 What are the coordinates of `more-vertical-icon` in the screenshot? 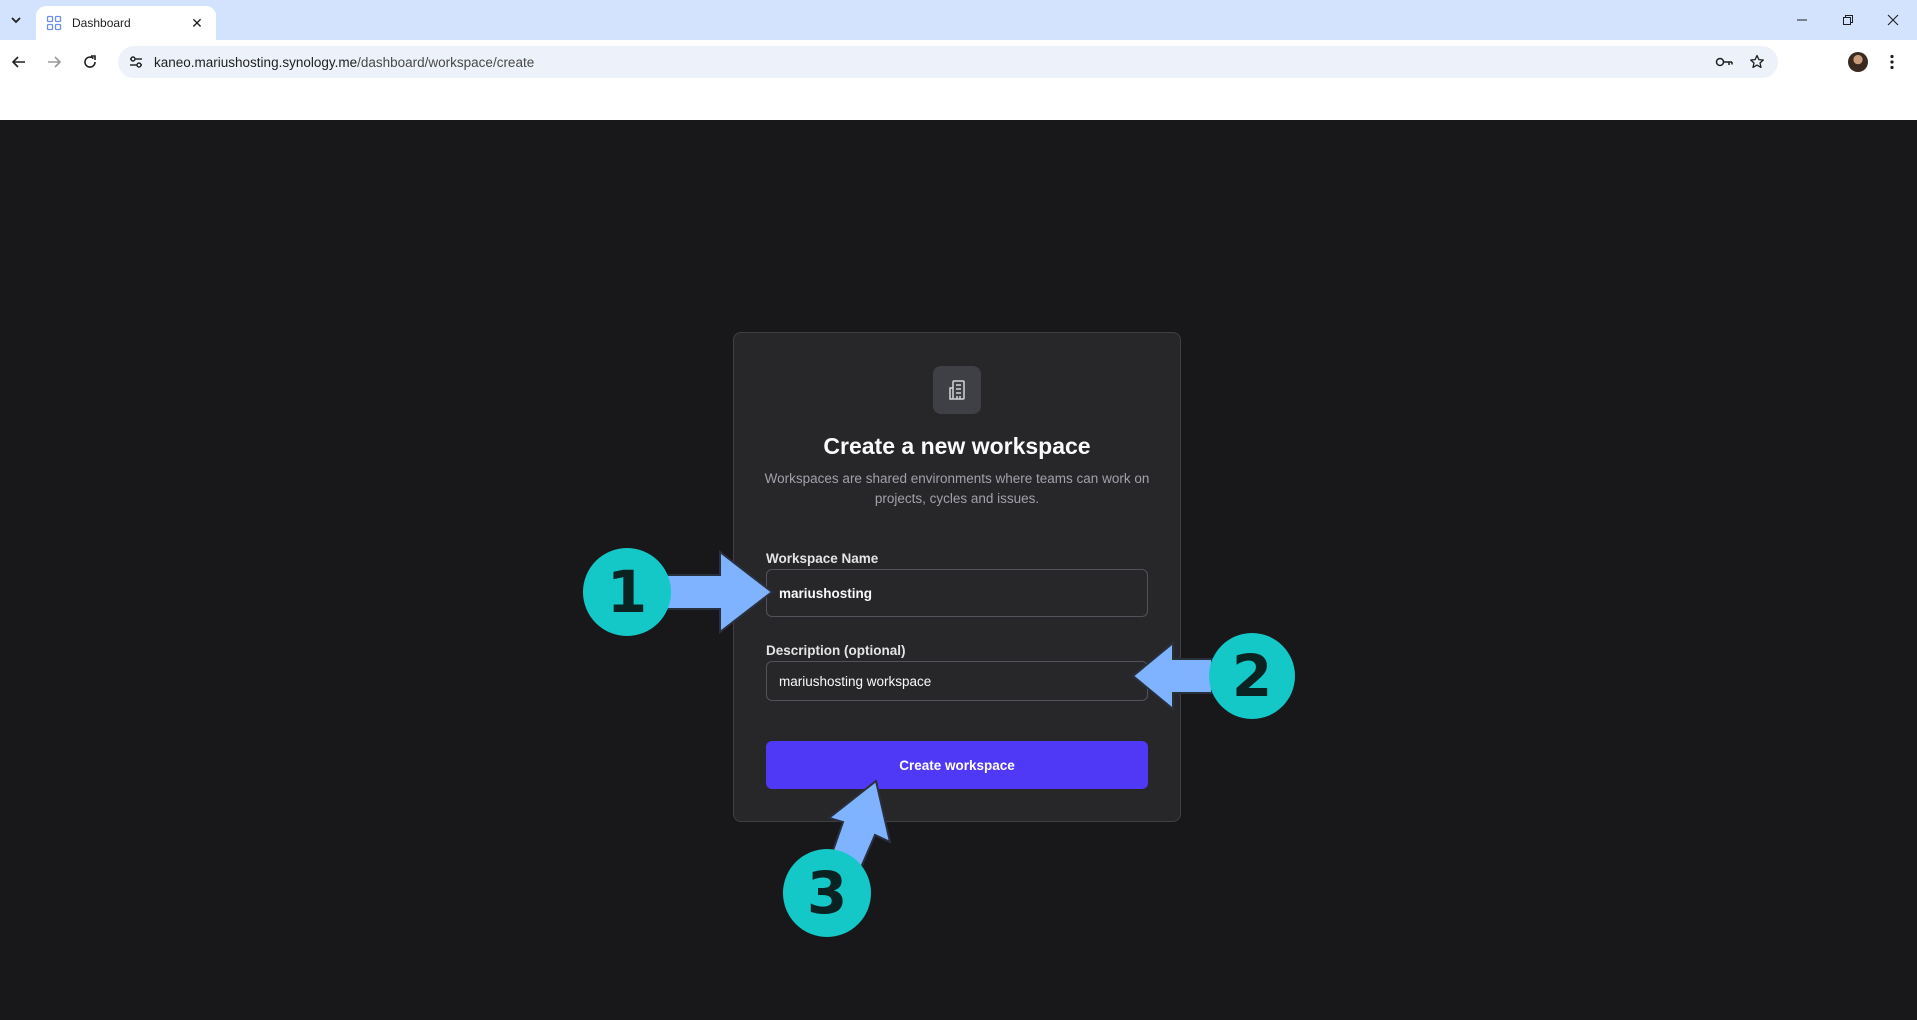 It's located at (1892, 62).